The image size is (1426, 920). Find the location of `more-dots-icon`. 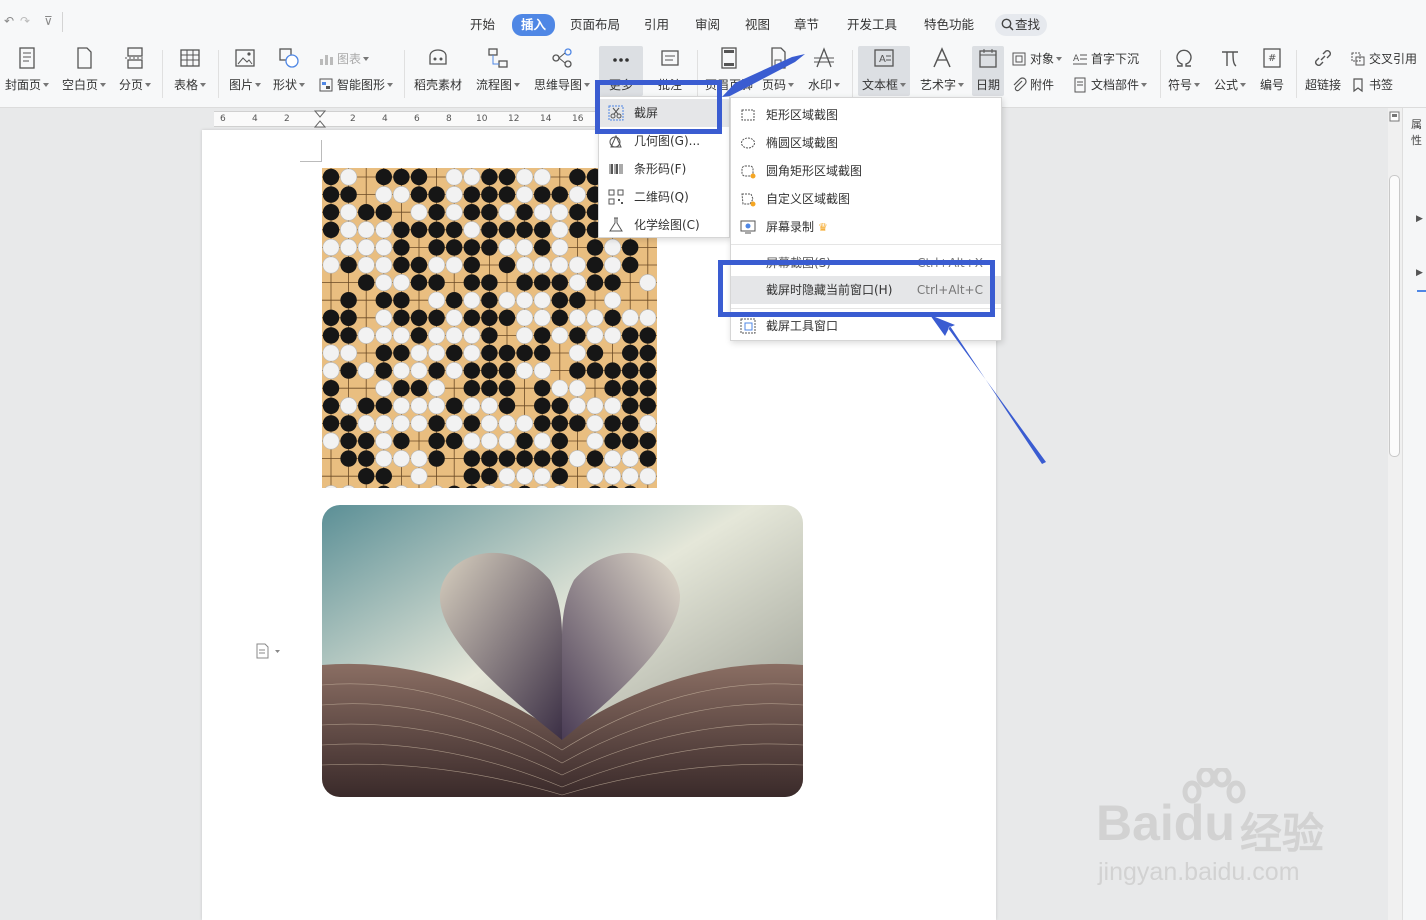

more-dots-icon is located at coordinates (621, 60).